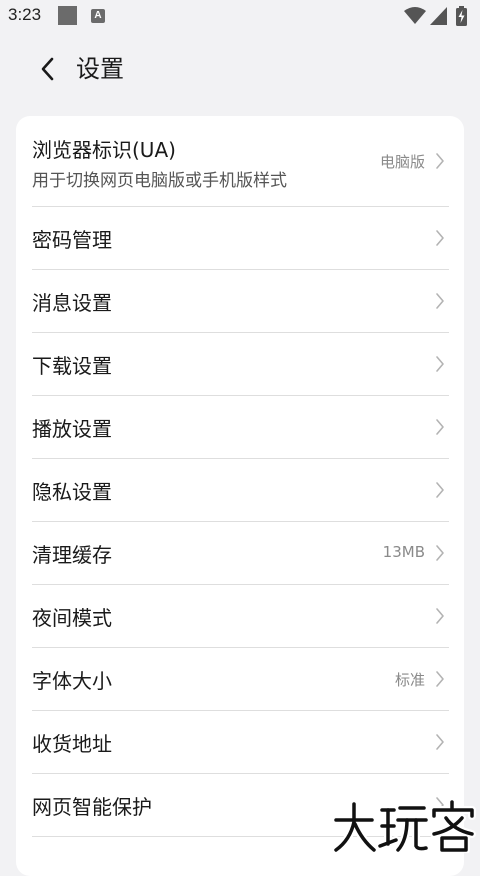 This screenshot has width=480, height=876. I want to click on setting-font-size: 字体大小 标准, so click(240, 679).